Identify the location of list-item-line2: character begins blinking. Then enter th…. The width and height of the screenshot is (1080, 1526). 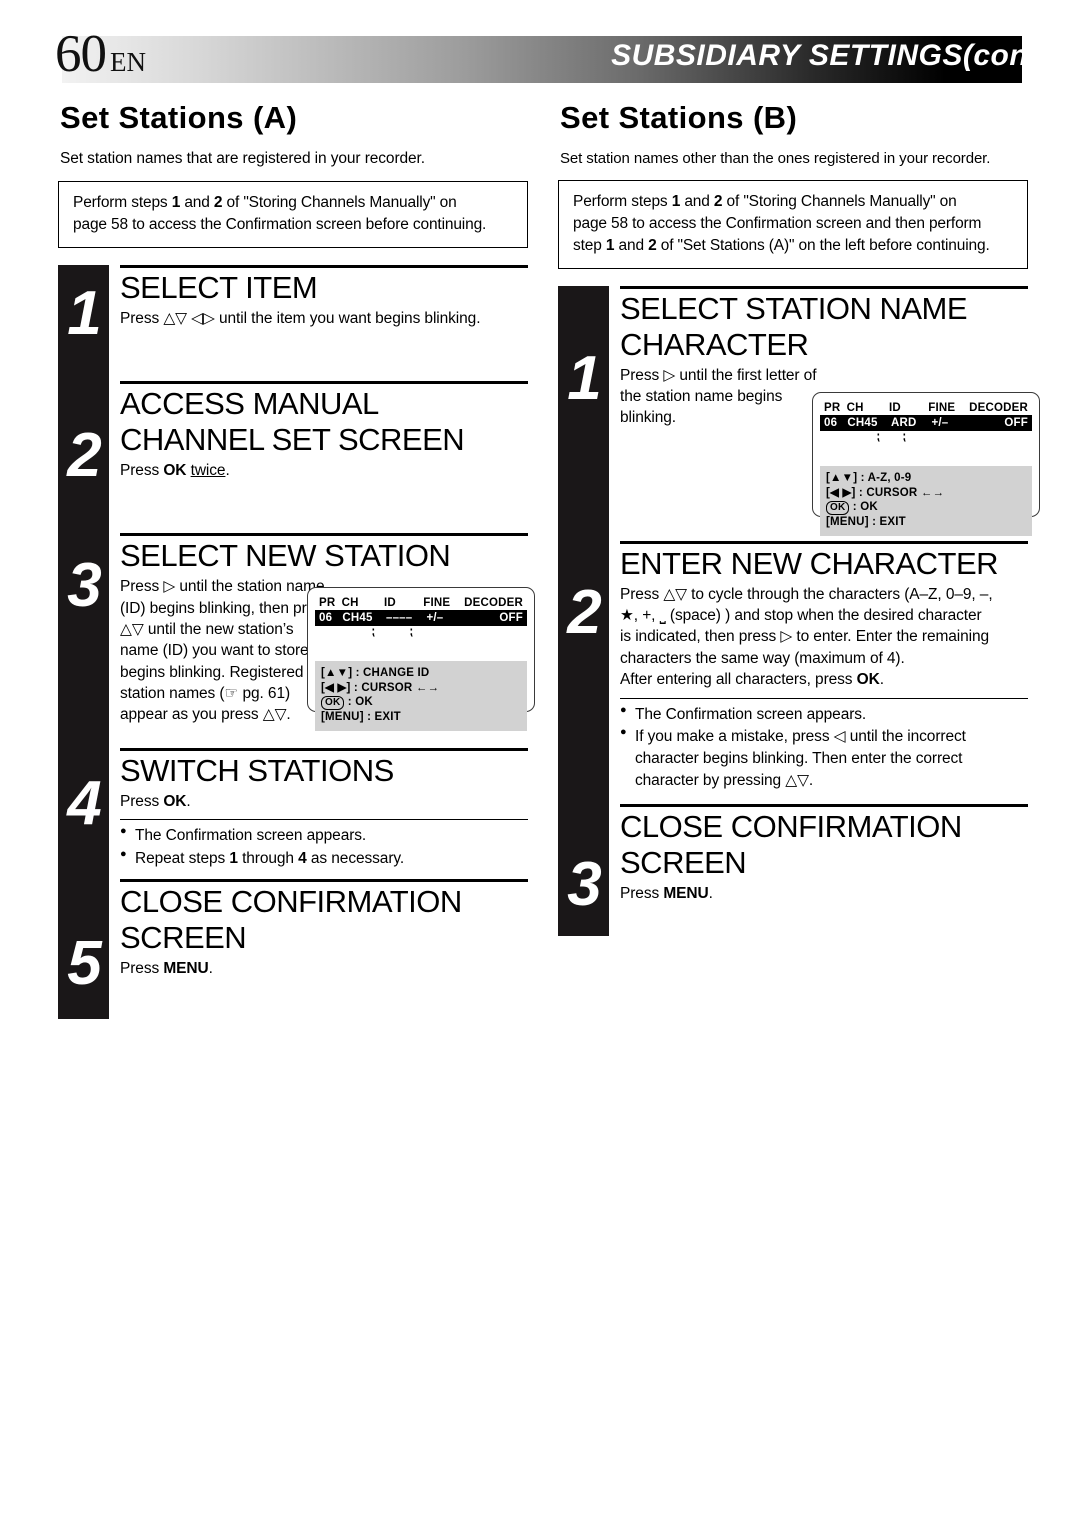
(799, 758).